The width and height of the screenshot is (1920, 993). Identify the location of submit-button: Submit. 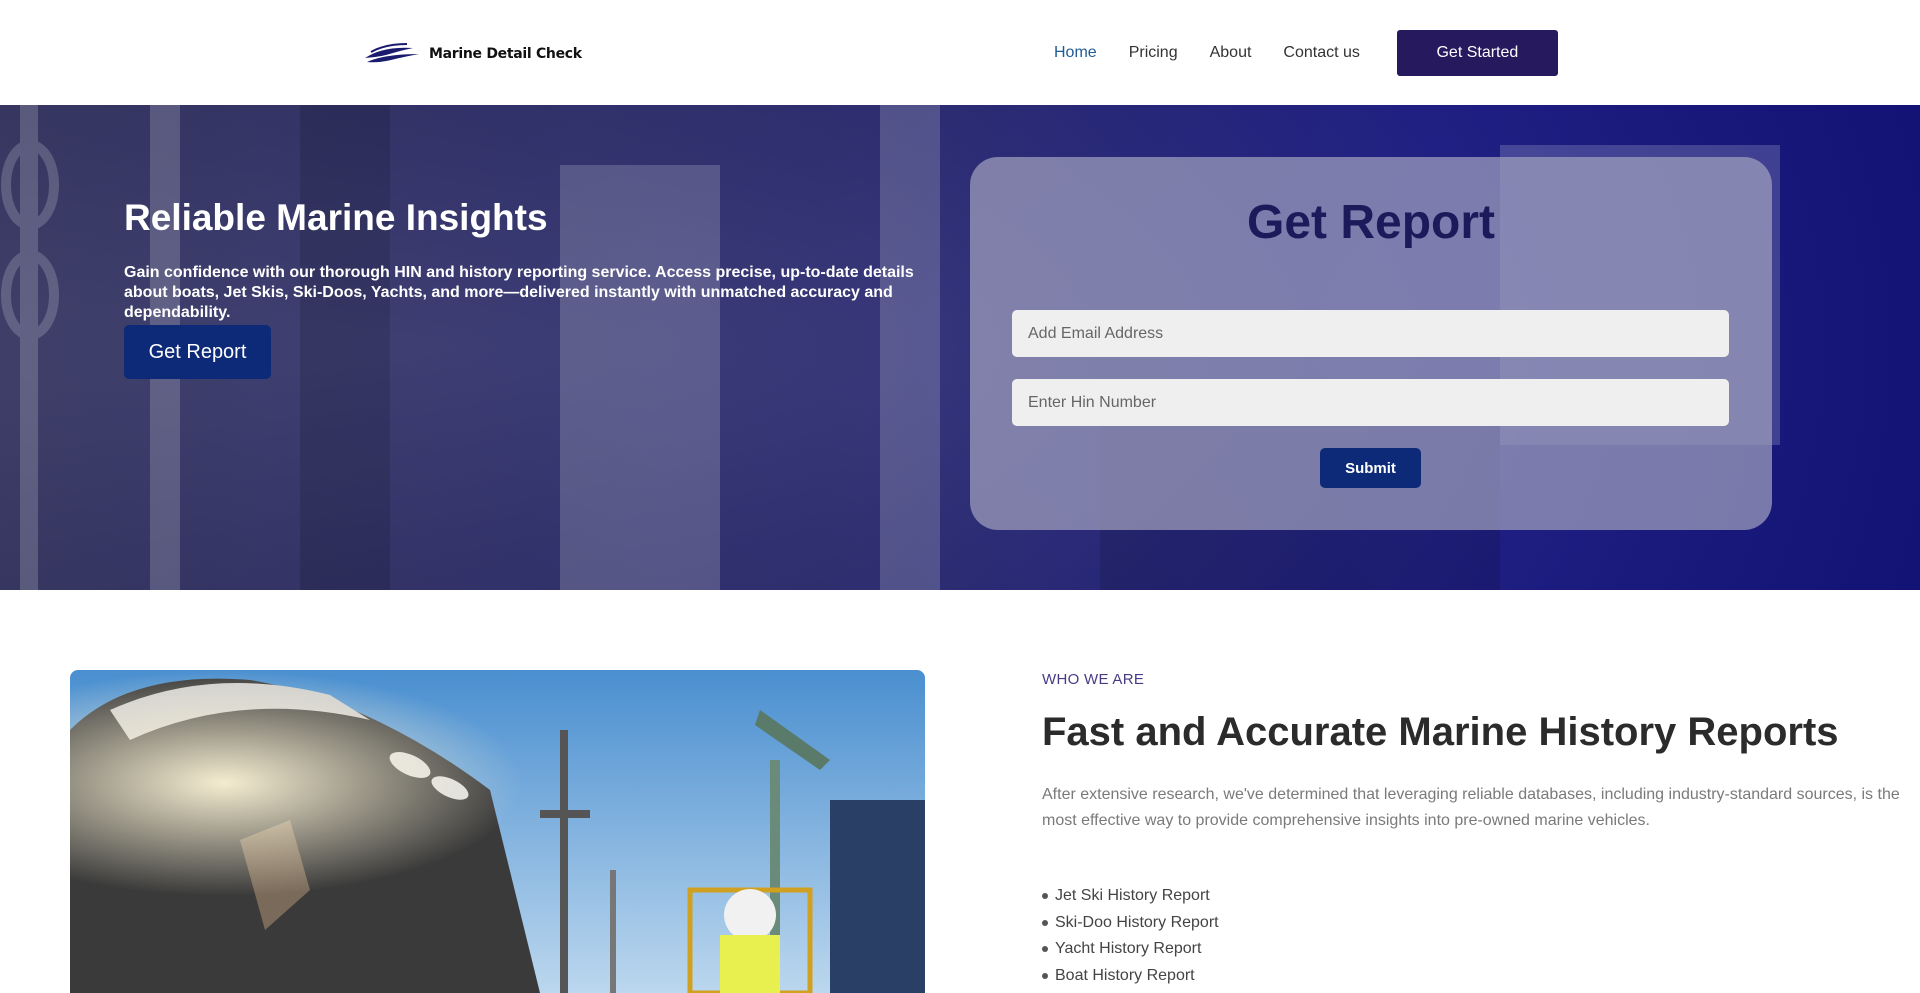
(1370, 468).